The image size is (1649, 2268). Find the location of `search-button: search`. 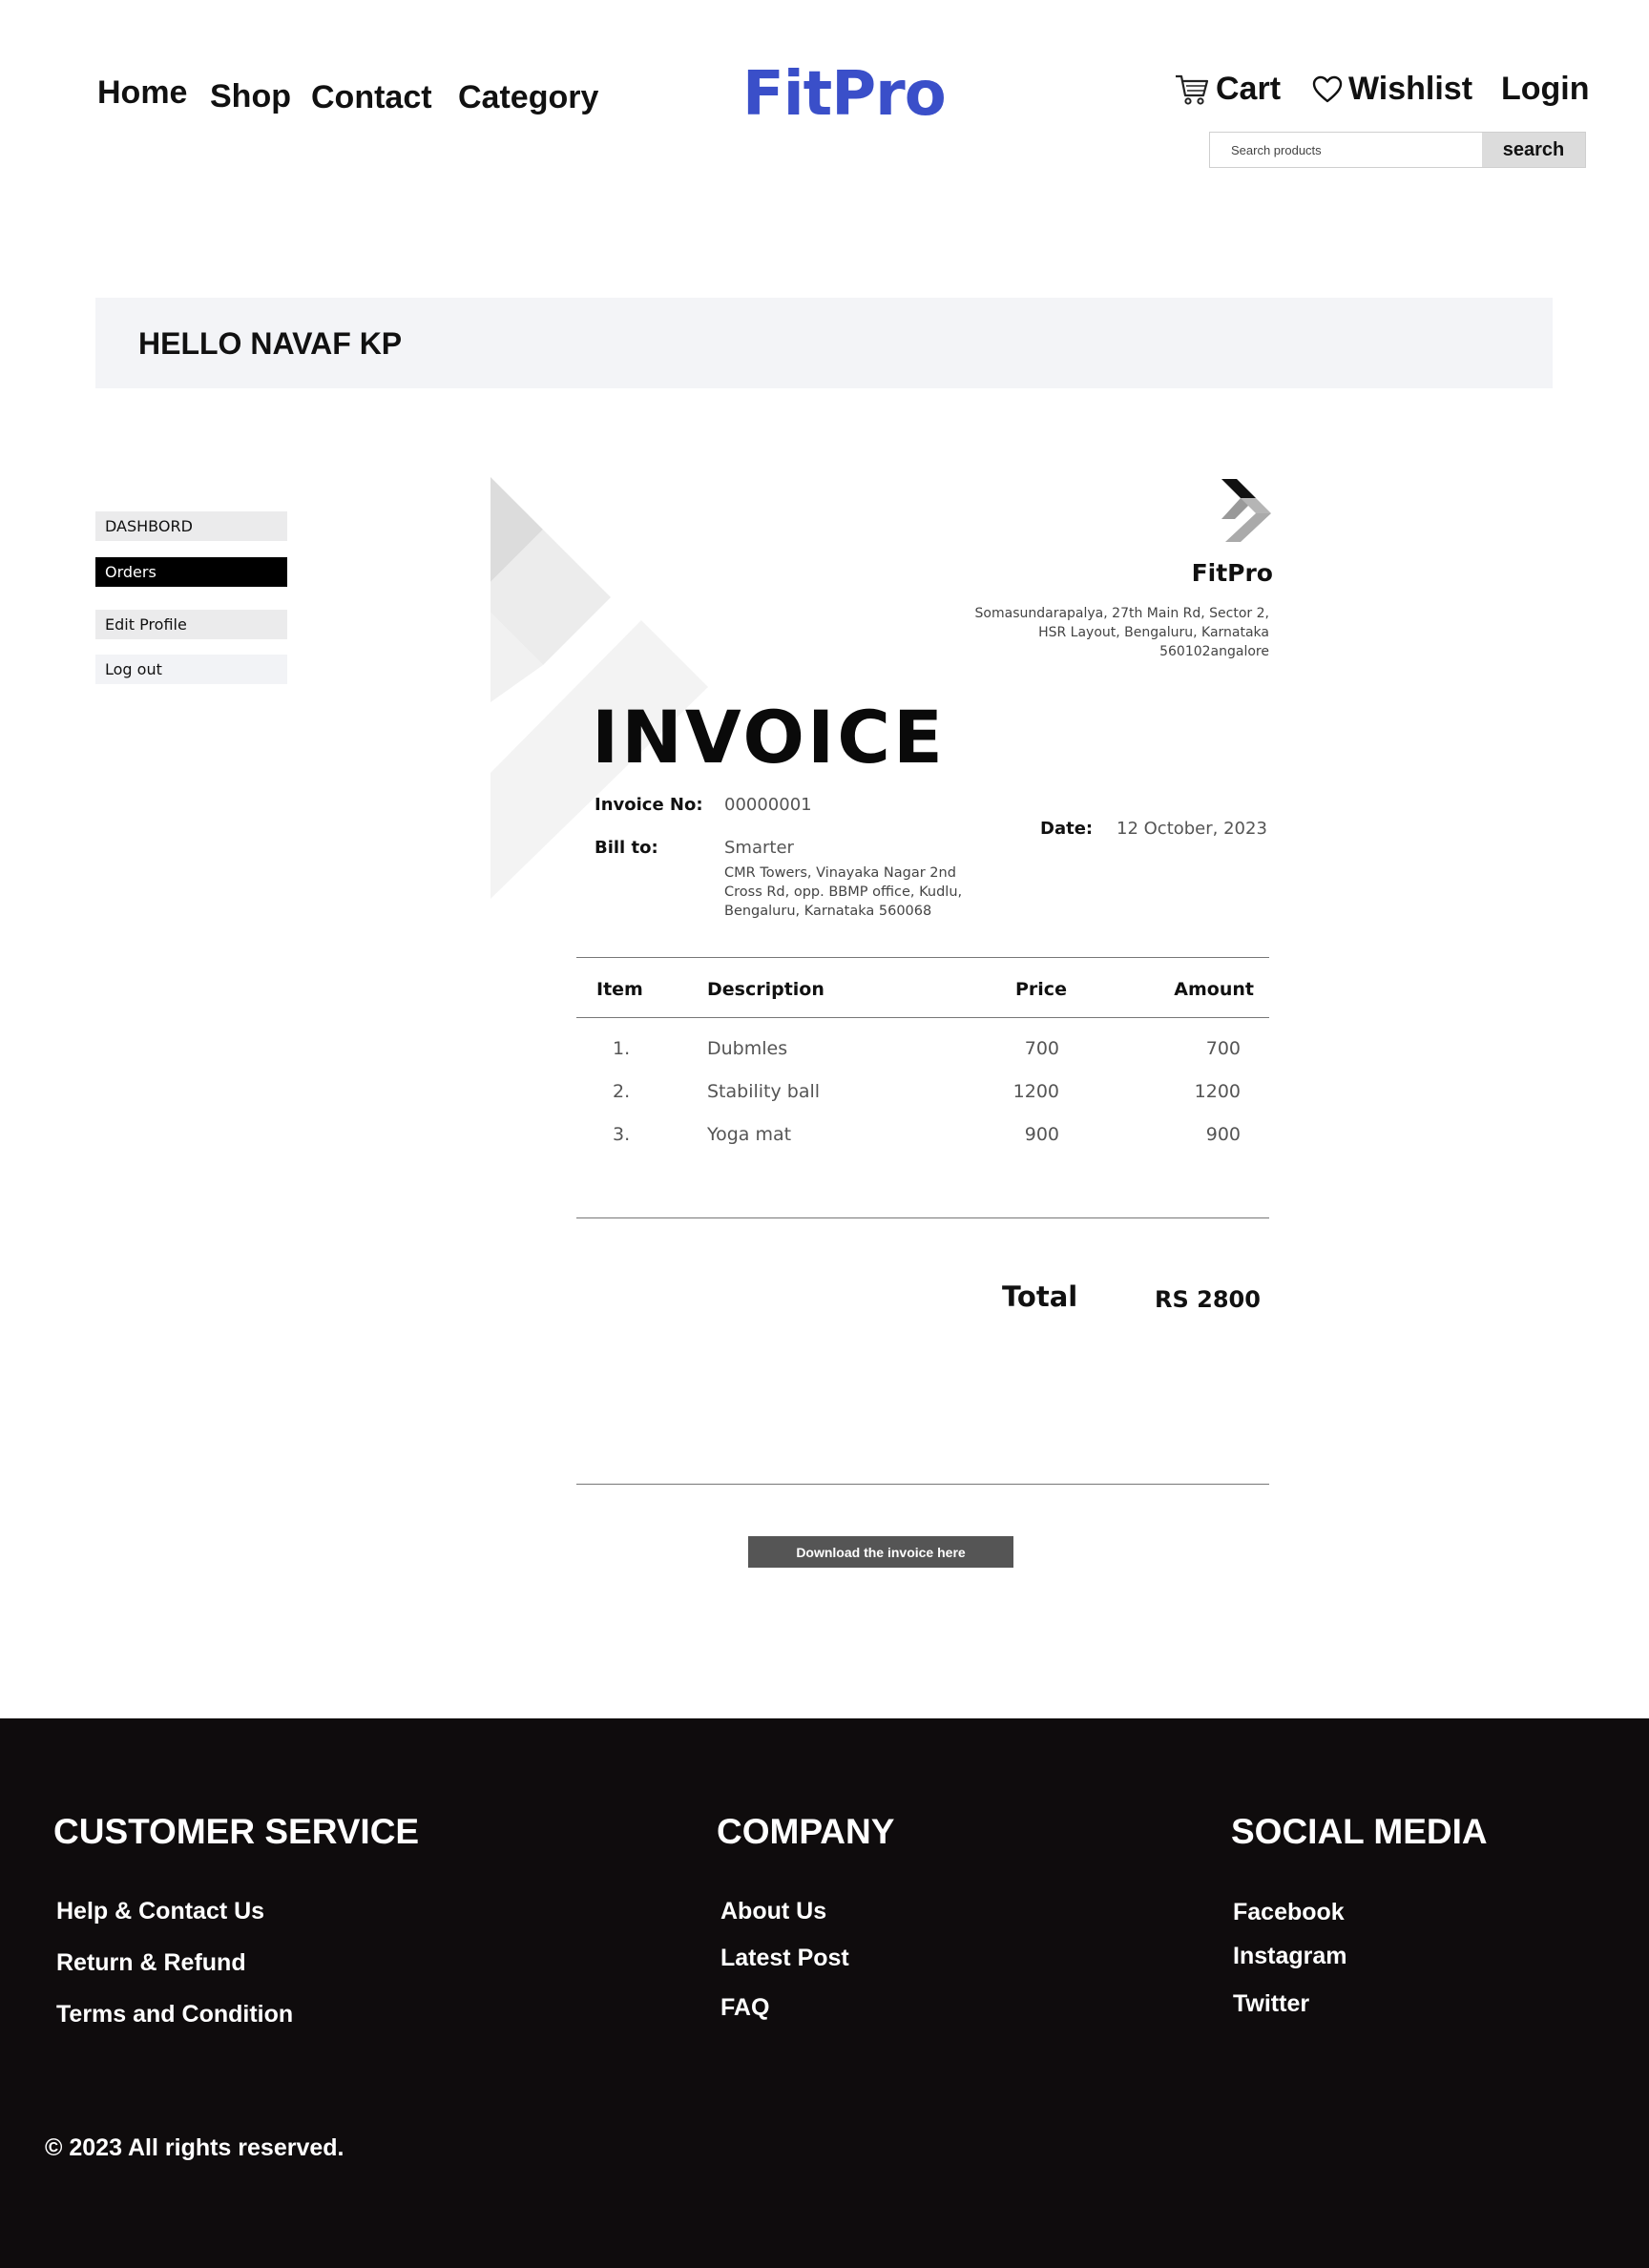

search-button: search is located at coordinates (1534, 150).